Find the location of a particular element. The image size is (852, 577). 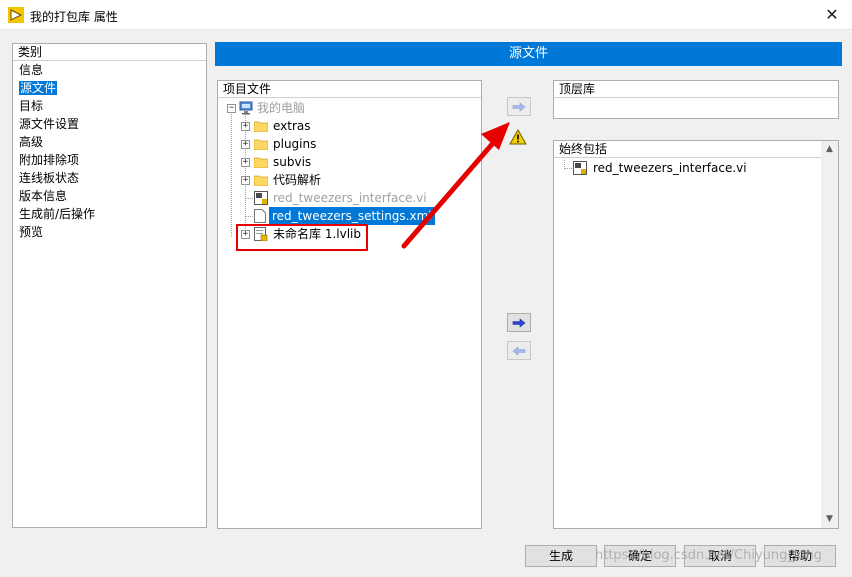

arrow-left-icon is located at coordinates (519, 350).